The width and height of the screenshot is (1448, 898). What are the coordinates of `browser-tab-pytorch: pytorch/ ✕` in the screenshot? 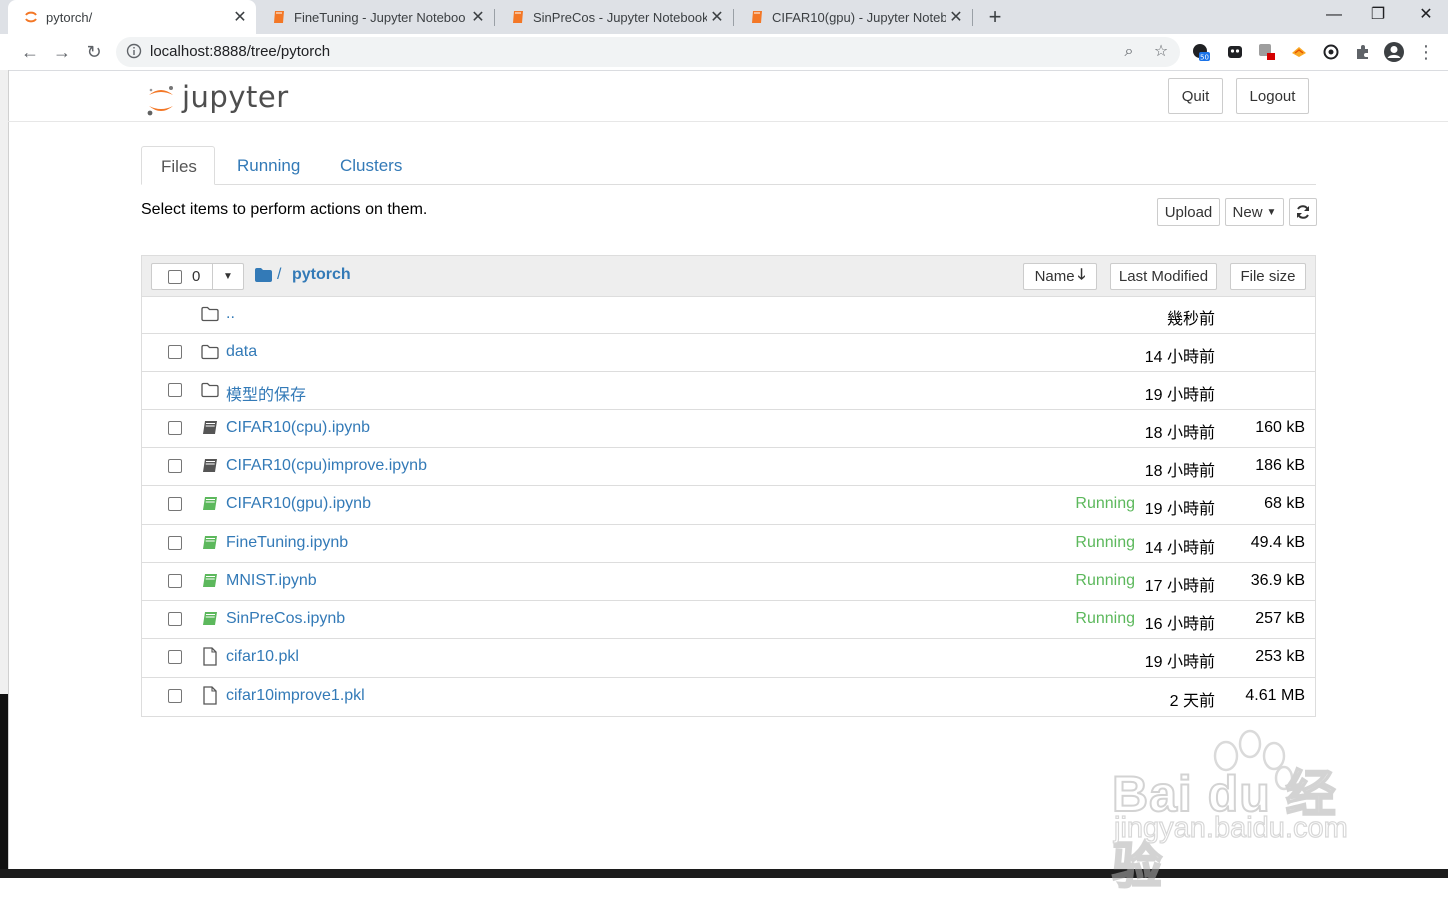 It's located at (132, 17).